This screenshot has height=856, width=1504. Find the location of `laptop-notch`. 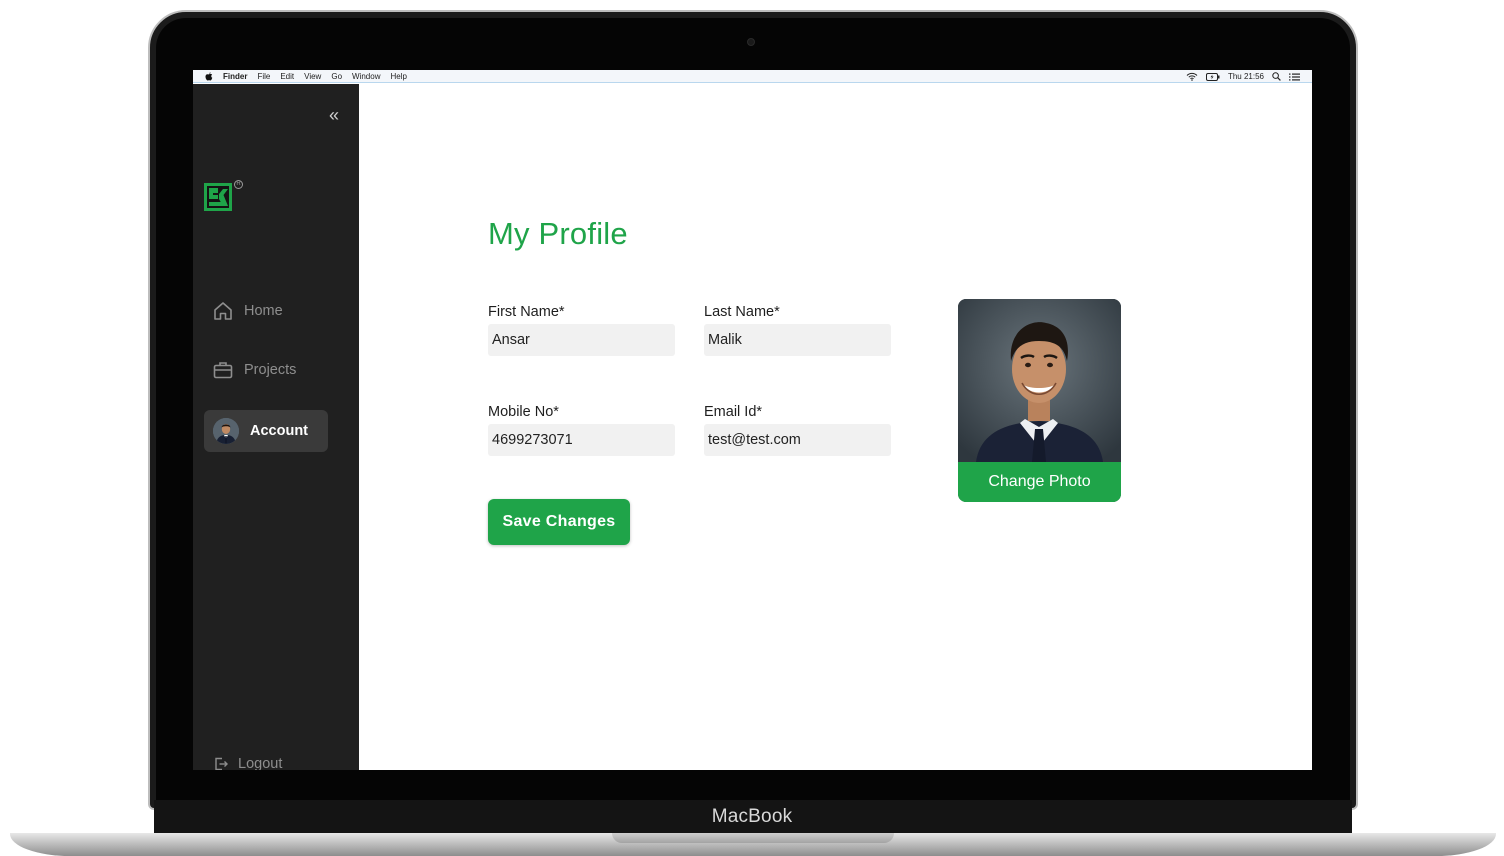

laptop-notch is located at coordinates (753, 838).